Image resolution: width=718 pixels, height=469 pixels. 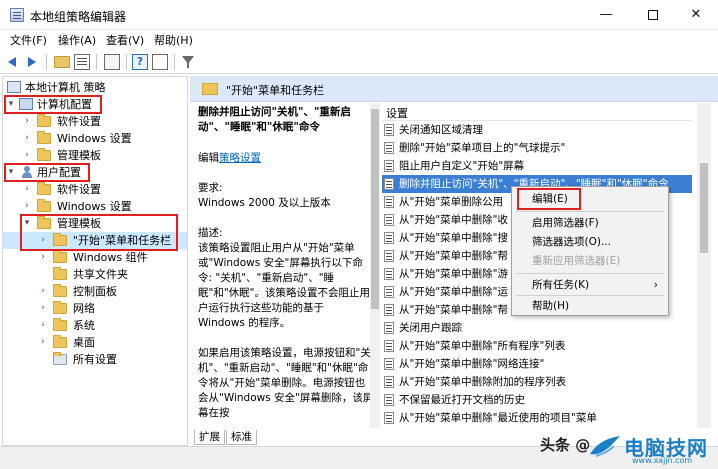 I want to click on show-hide-tree-icon, so click(x=82, y=62).